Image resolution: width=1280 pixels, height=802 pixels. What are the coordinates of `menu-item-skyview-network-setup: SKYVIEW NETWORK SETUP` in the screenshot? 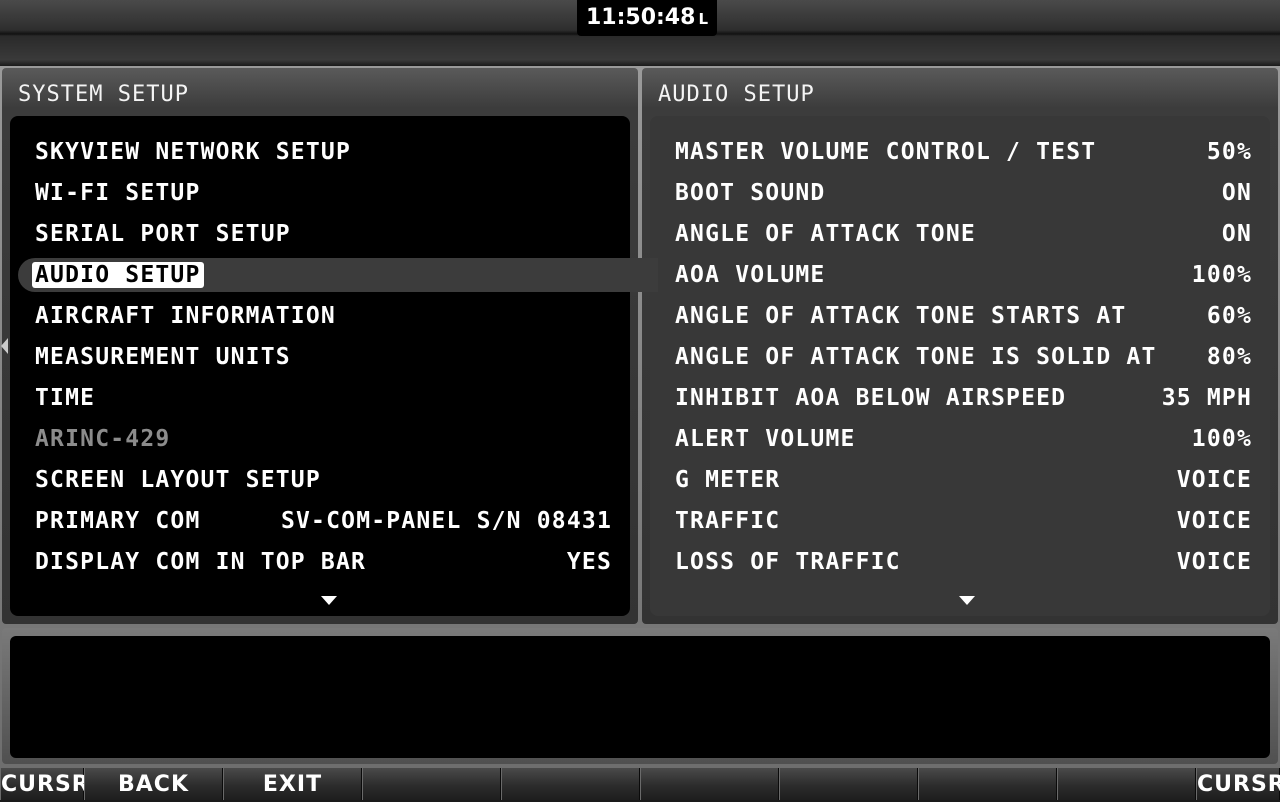 It's located at (323, 152).